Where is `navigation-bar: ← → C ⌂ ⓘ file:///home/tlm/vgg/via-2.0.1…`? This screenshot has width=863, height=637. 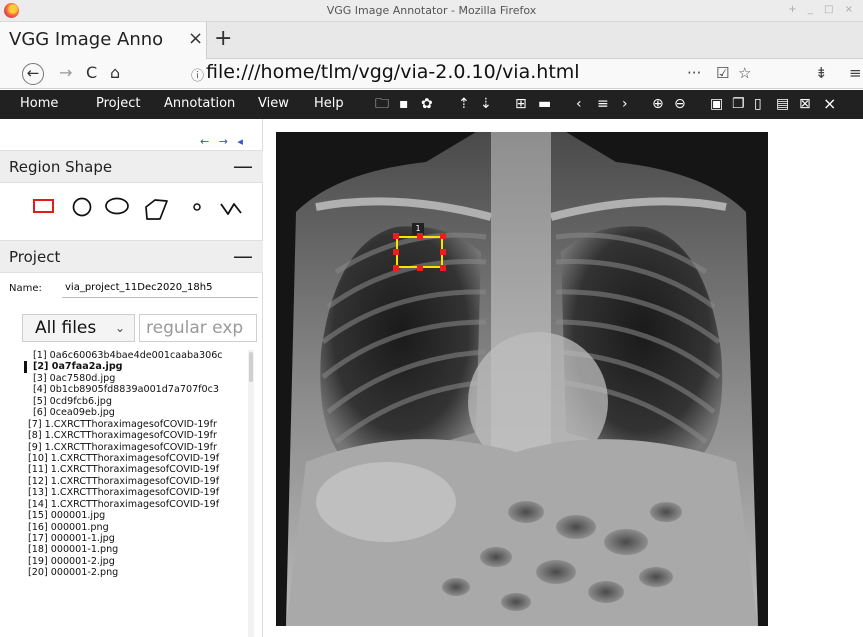 navigation-bar: ← → C ⌂ ⓘ file:///home/tlm/vgg/via-2.0.1… is located at coordinates (431, 74).